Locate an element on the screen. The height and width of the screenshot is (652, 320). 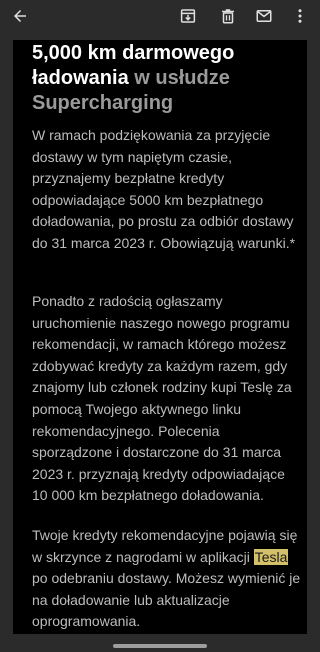
more-options-button is located at coordinates (300, 16).